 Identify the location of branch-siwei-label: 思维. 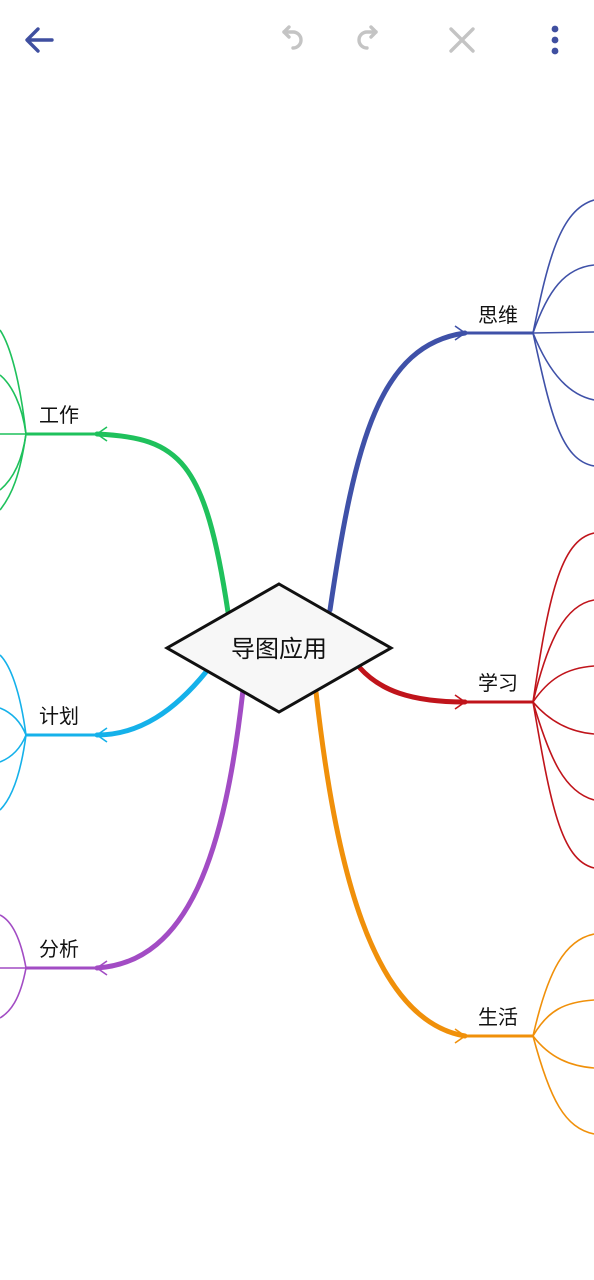
(498, 315).